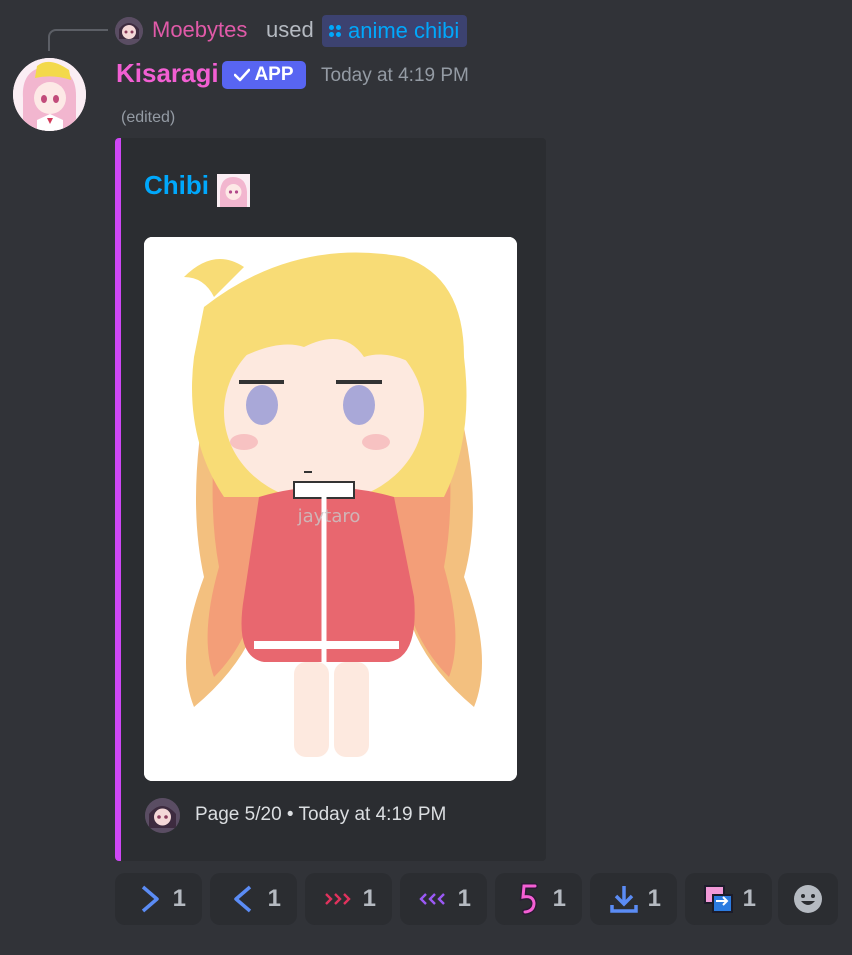 The image size is (852, 955). I want to click on chevron-right-icon, so click(149, 899).